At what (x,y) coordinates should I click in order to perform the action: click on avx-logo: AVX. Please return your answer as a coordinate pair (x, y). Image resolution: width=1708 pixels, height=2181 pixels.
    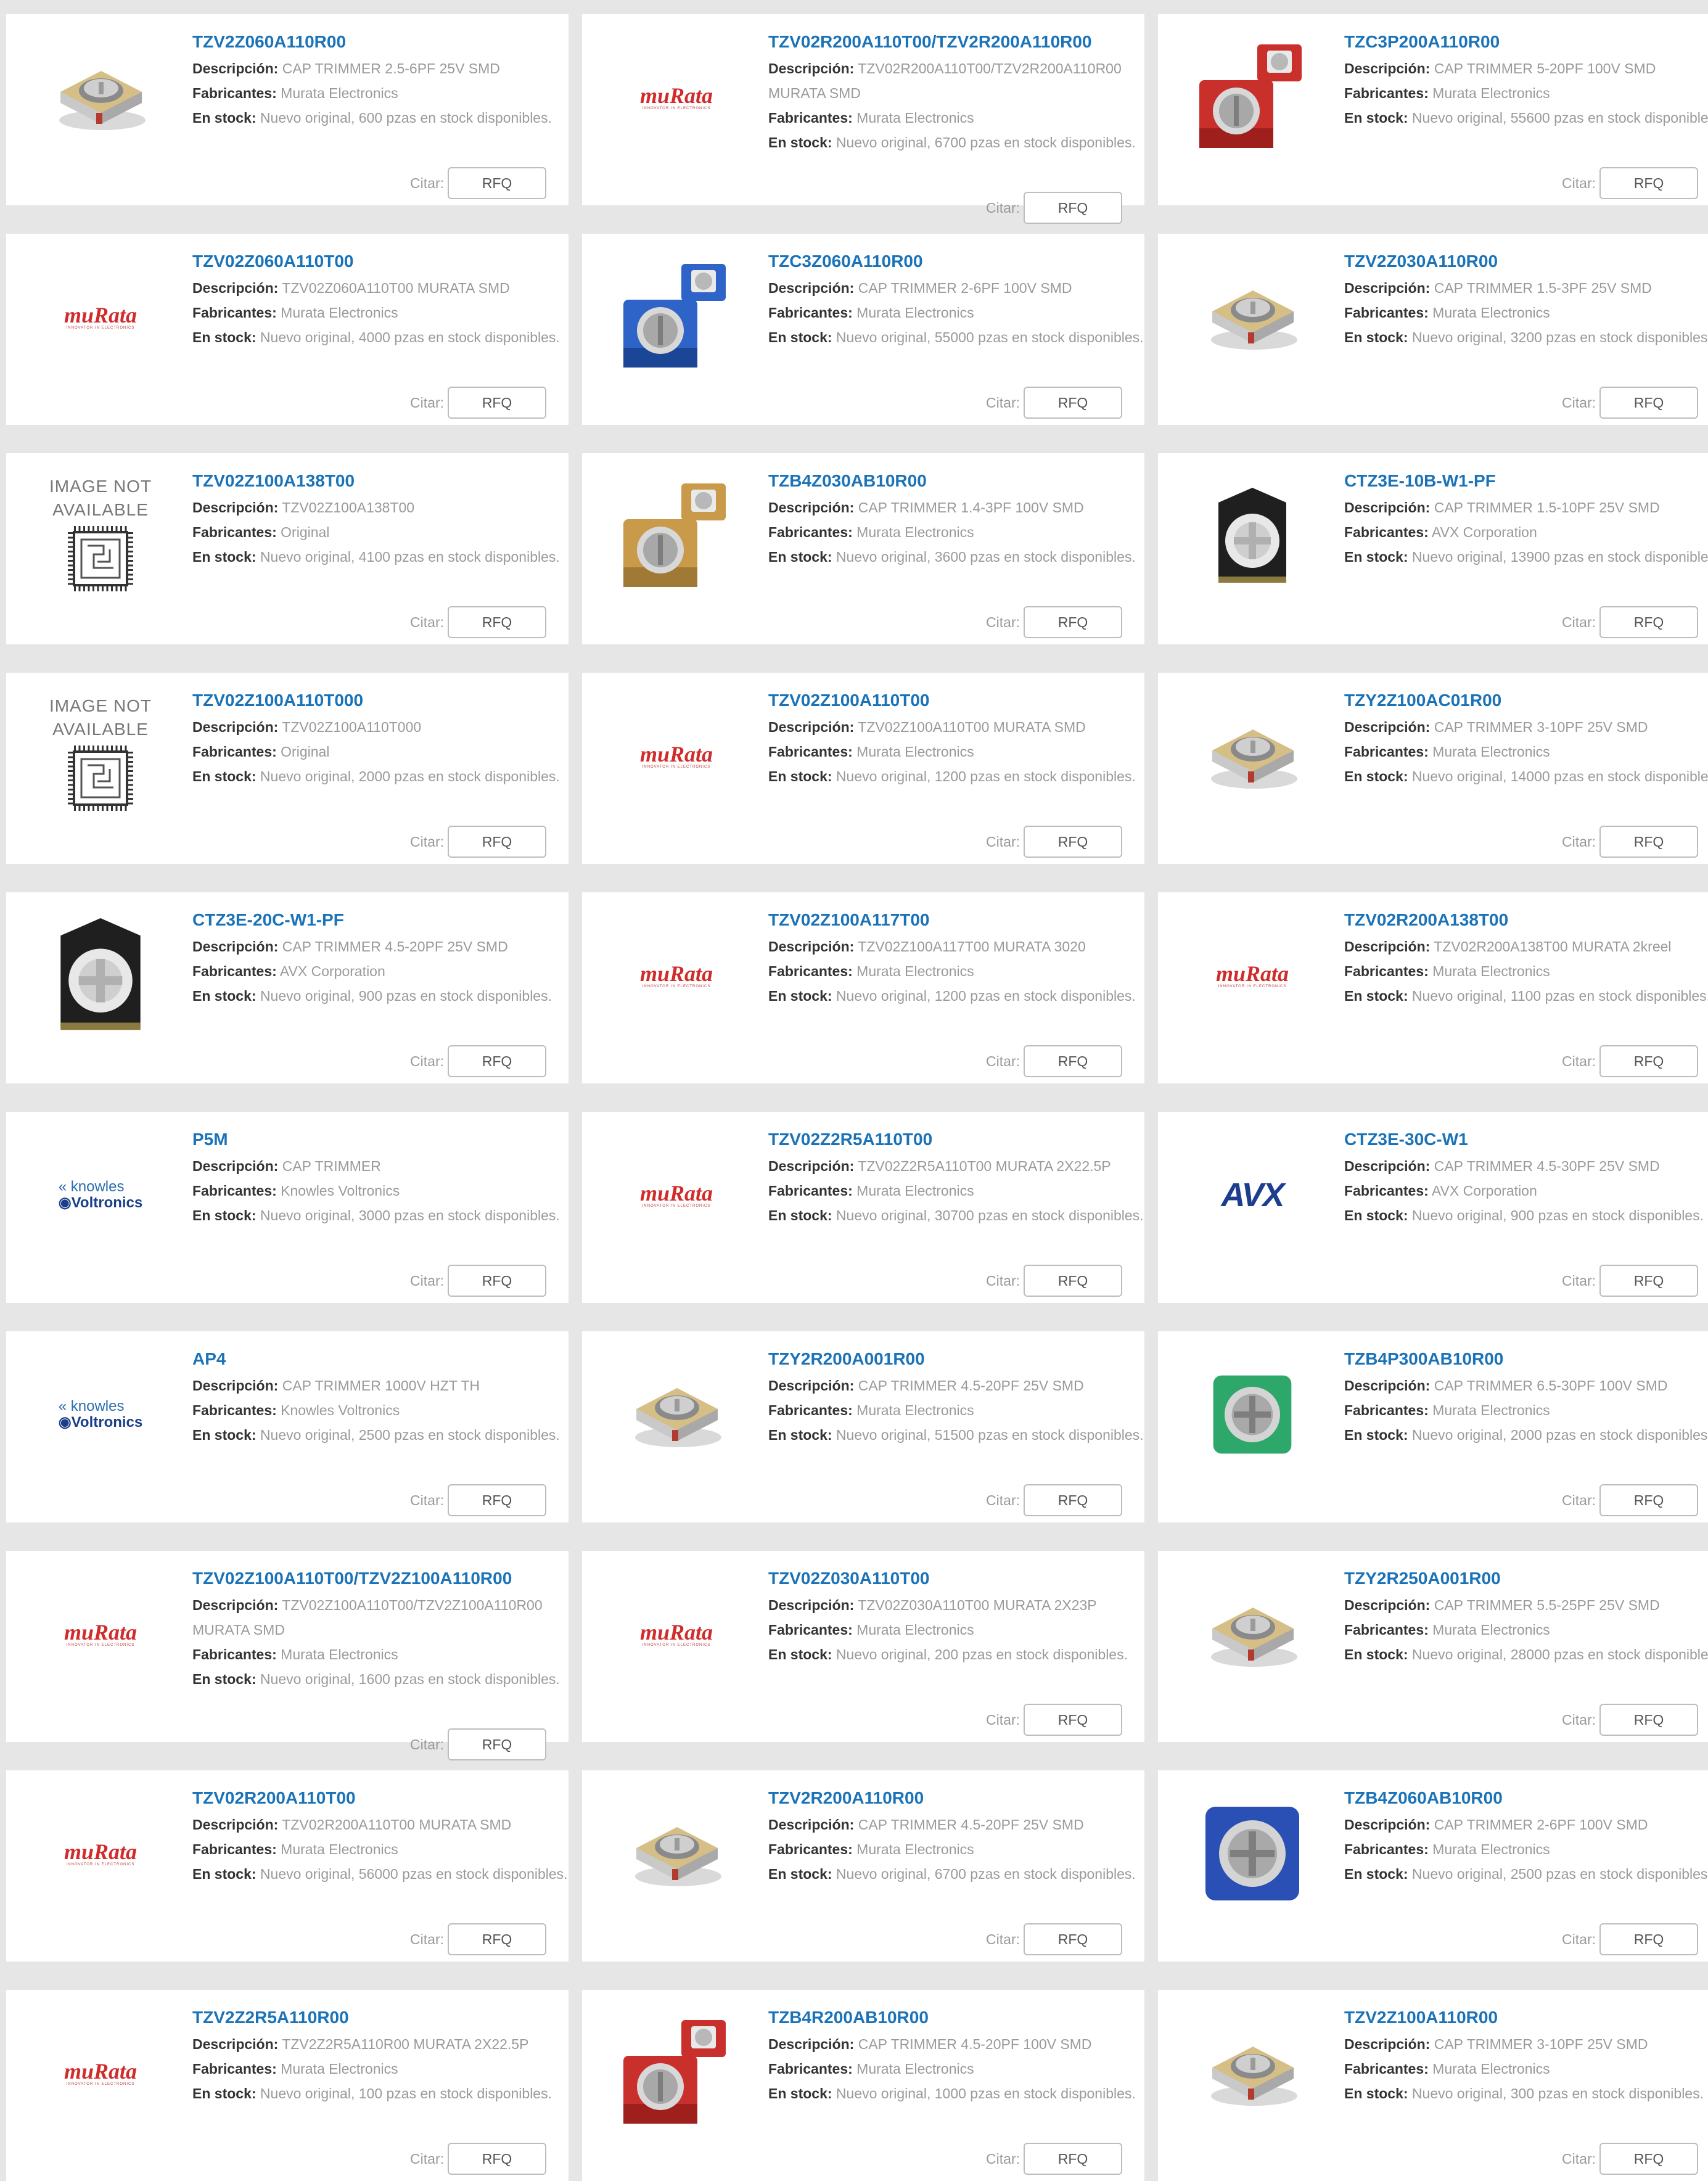
    Looking at the image, I should click on (1252, 1195).